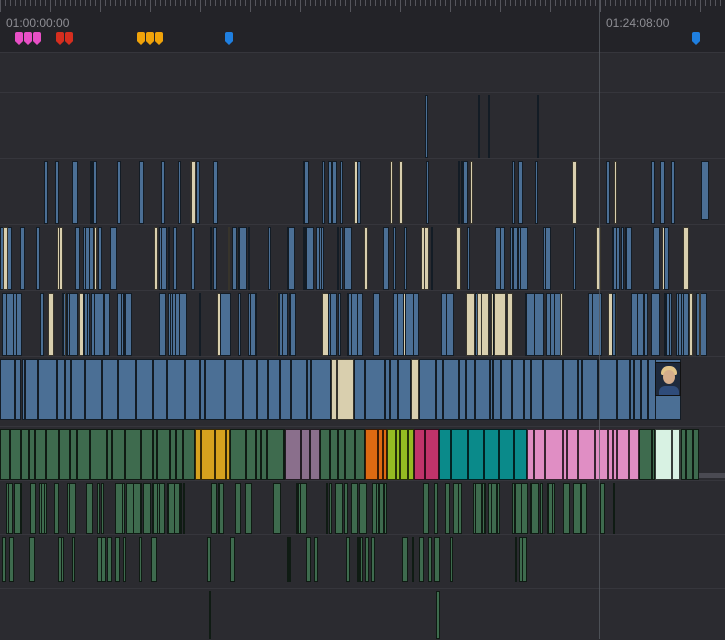 Image resolution: width=725 pixels, height=640 pixels. I want to click on video-track-v2, so click(362, 388).